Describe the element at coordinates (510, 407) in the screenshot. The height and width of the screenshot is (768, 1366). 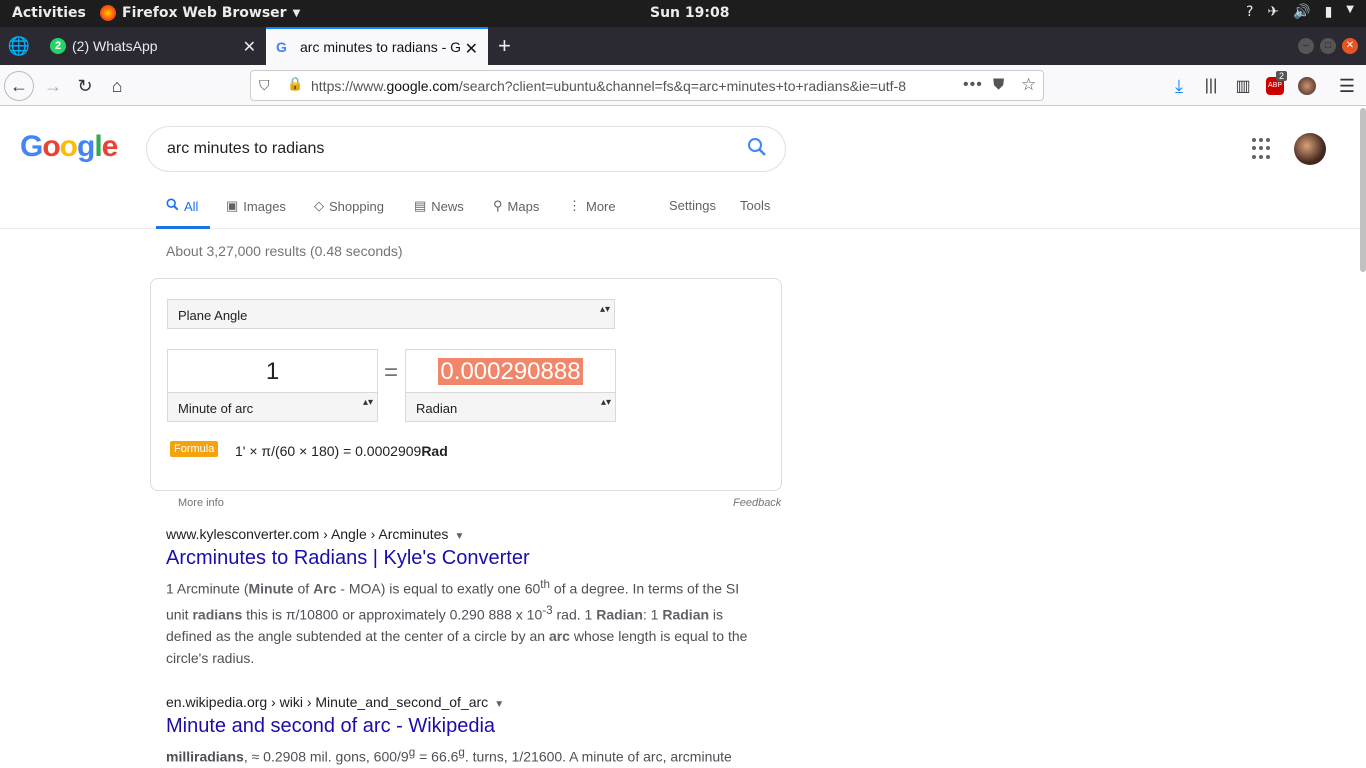
I see `to-unit-select: Radian ▴▾` at that location.